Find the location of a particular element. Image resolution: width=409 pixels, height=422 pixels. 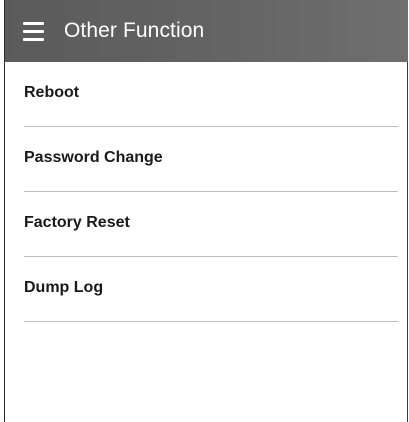

hamburger-menu-icon is located at coordinates (33, 31).